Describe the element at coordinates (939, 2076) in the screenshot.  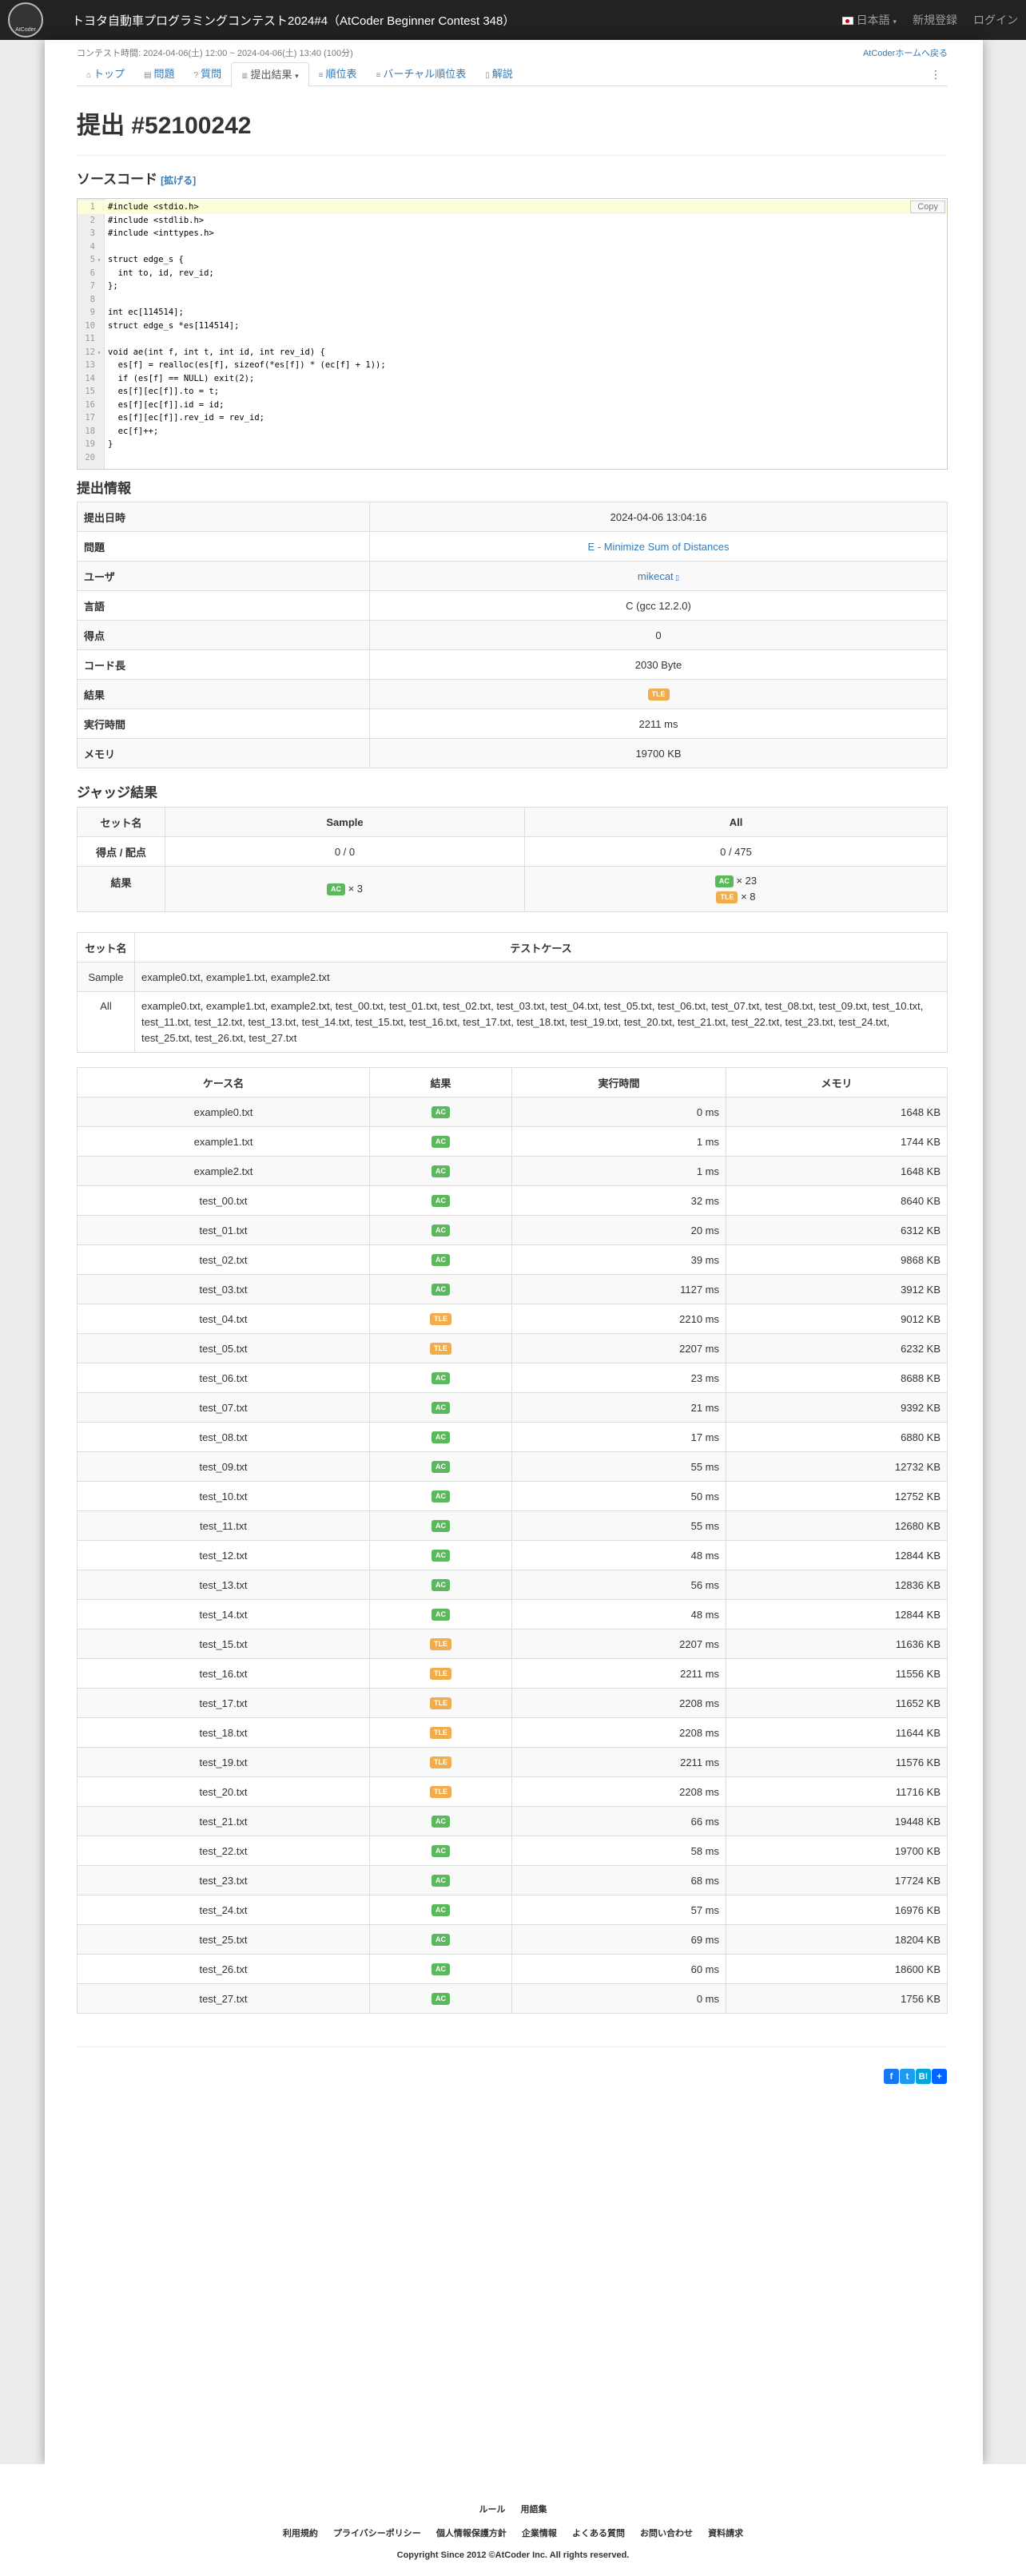
I see `addtoany-share-icon: +` at that location.